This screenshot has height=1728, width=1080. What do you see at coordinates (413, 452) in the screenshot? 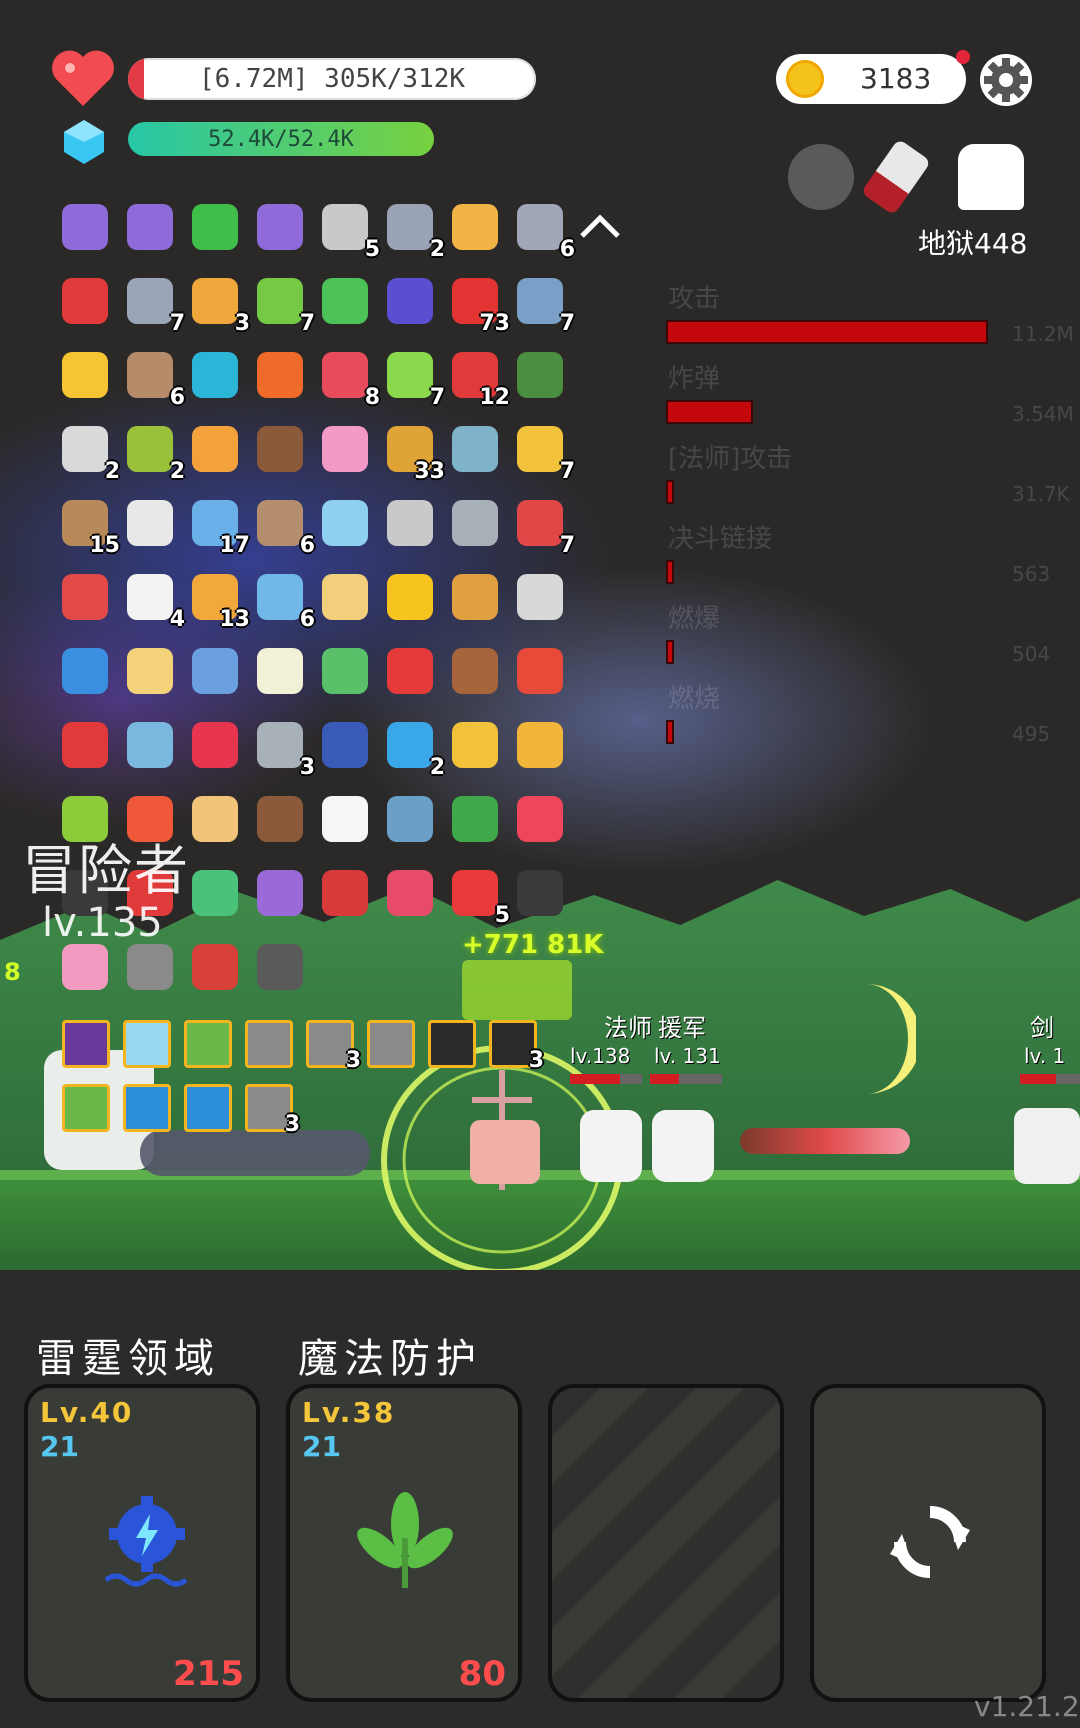
I see `spell-book-icon: 33` at bounding box center [413, 452].